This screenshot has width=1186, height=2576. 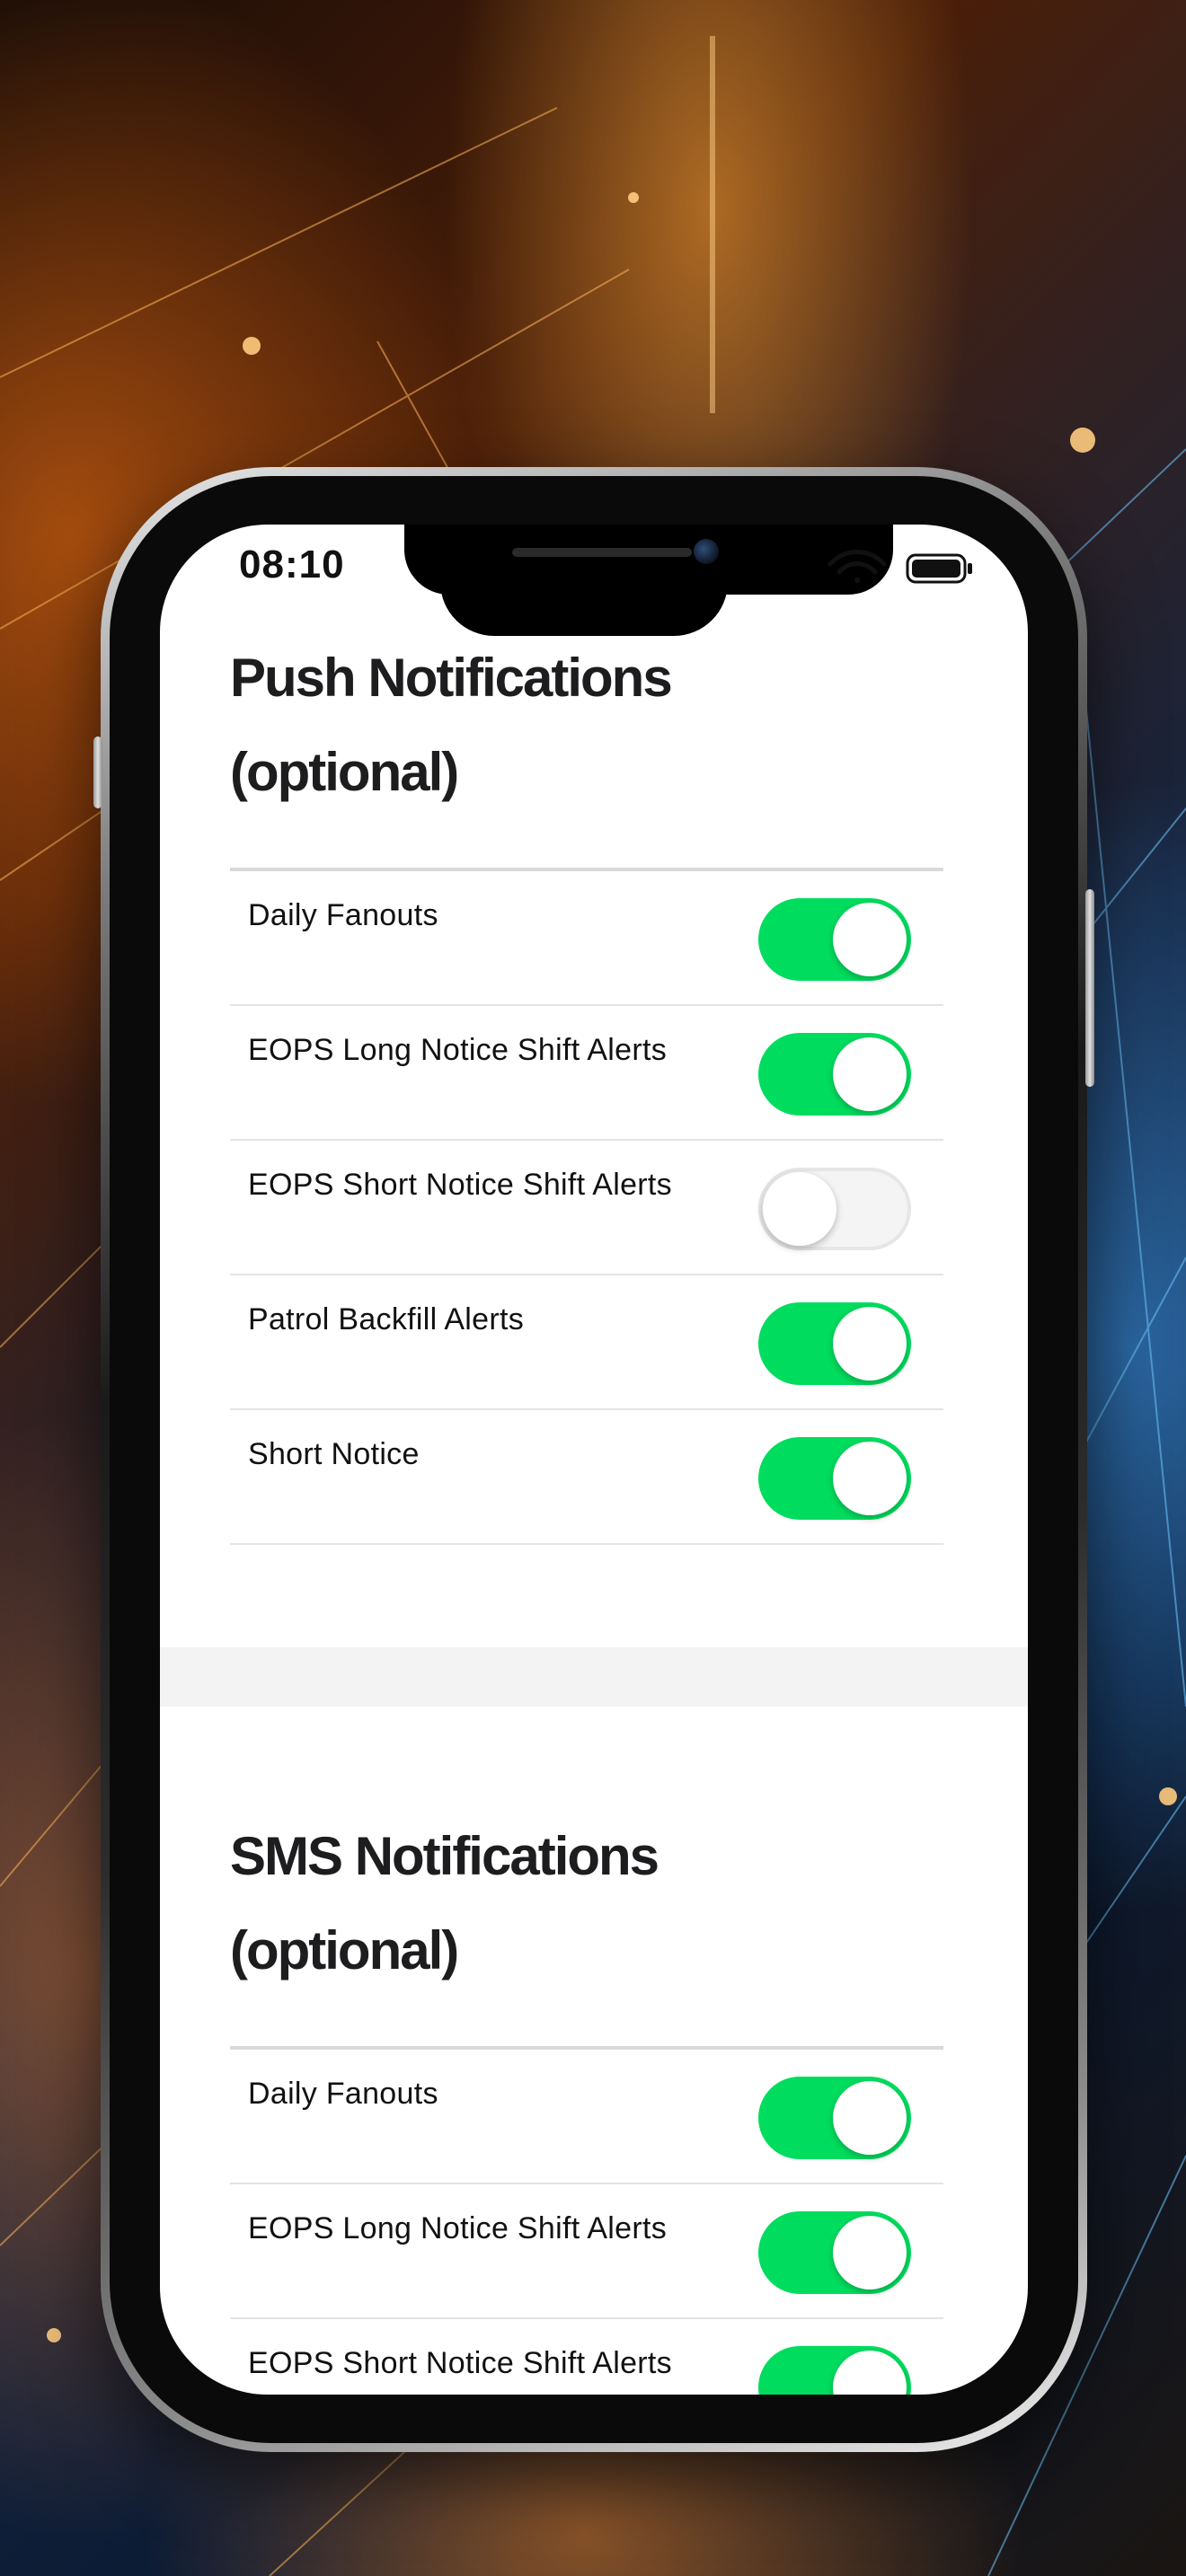 I want to click on push-item-label: EOPS Long Notice Shift Alerts, so click(x=458, y=1050).